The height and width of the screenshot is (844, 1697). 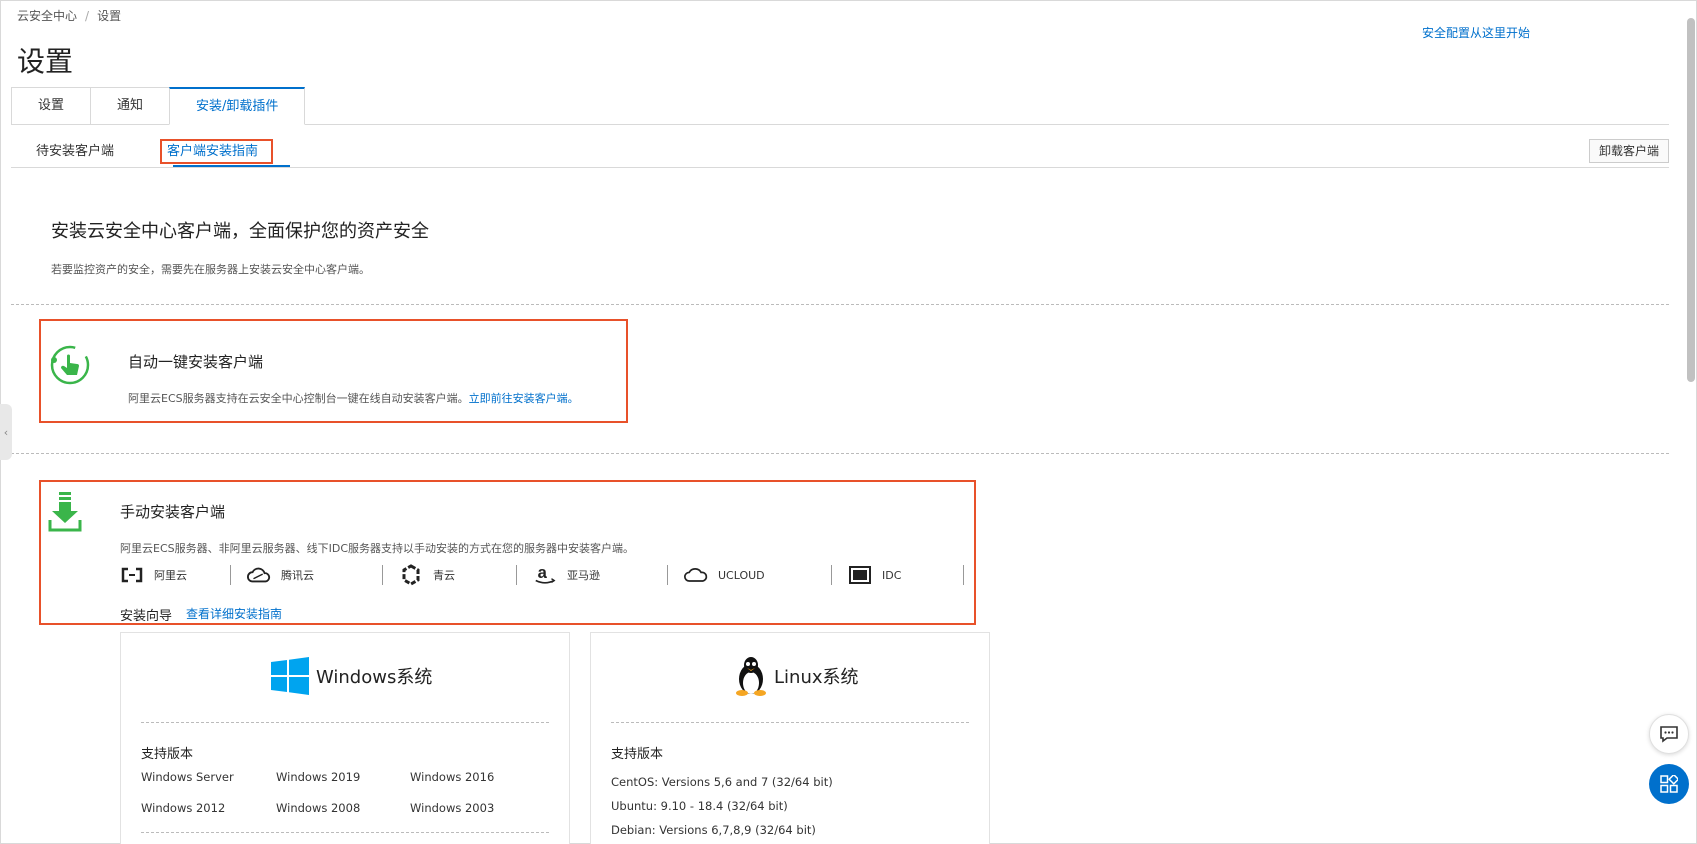 I want to click on chat-icon, so click(x=1669, y=734).